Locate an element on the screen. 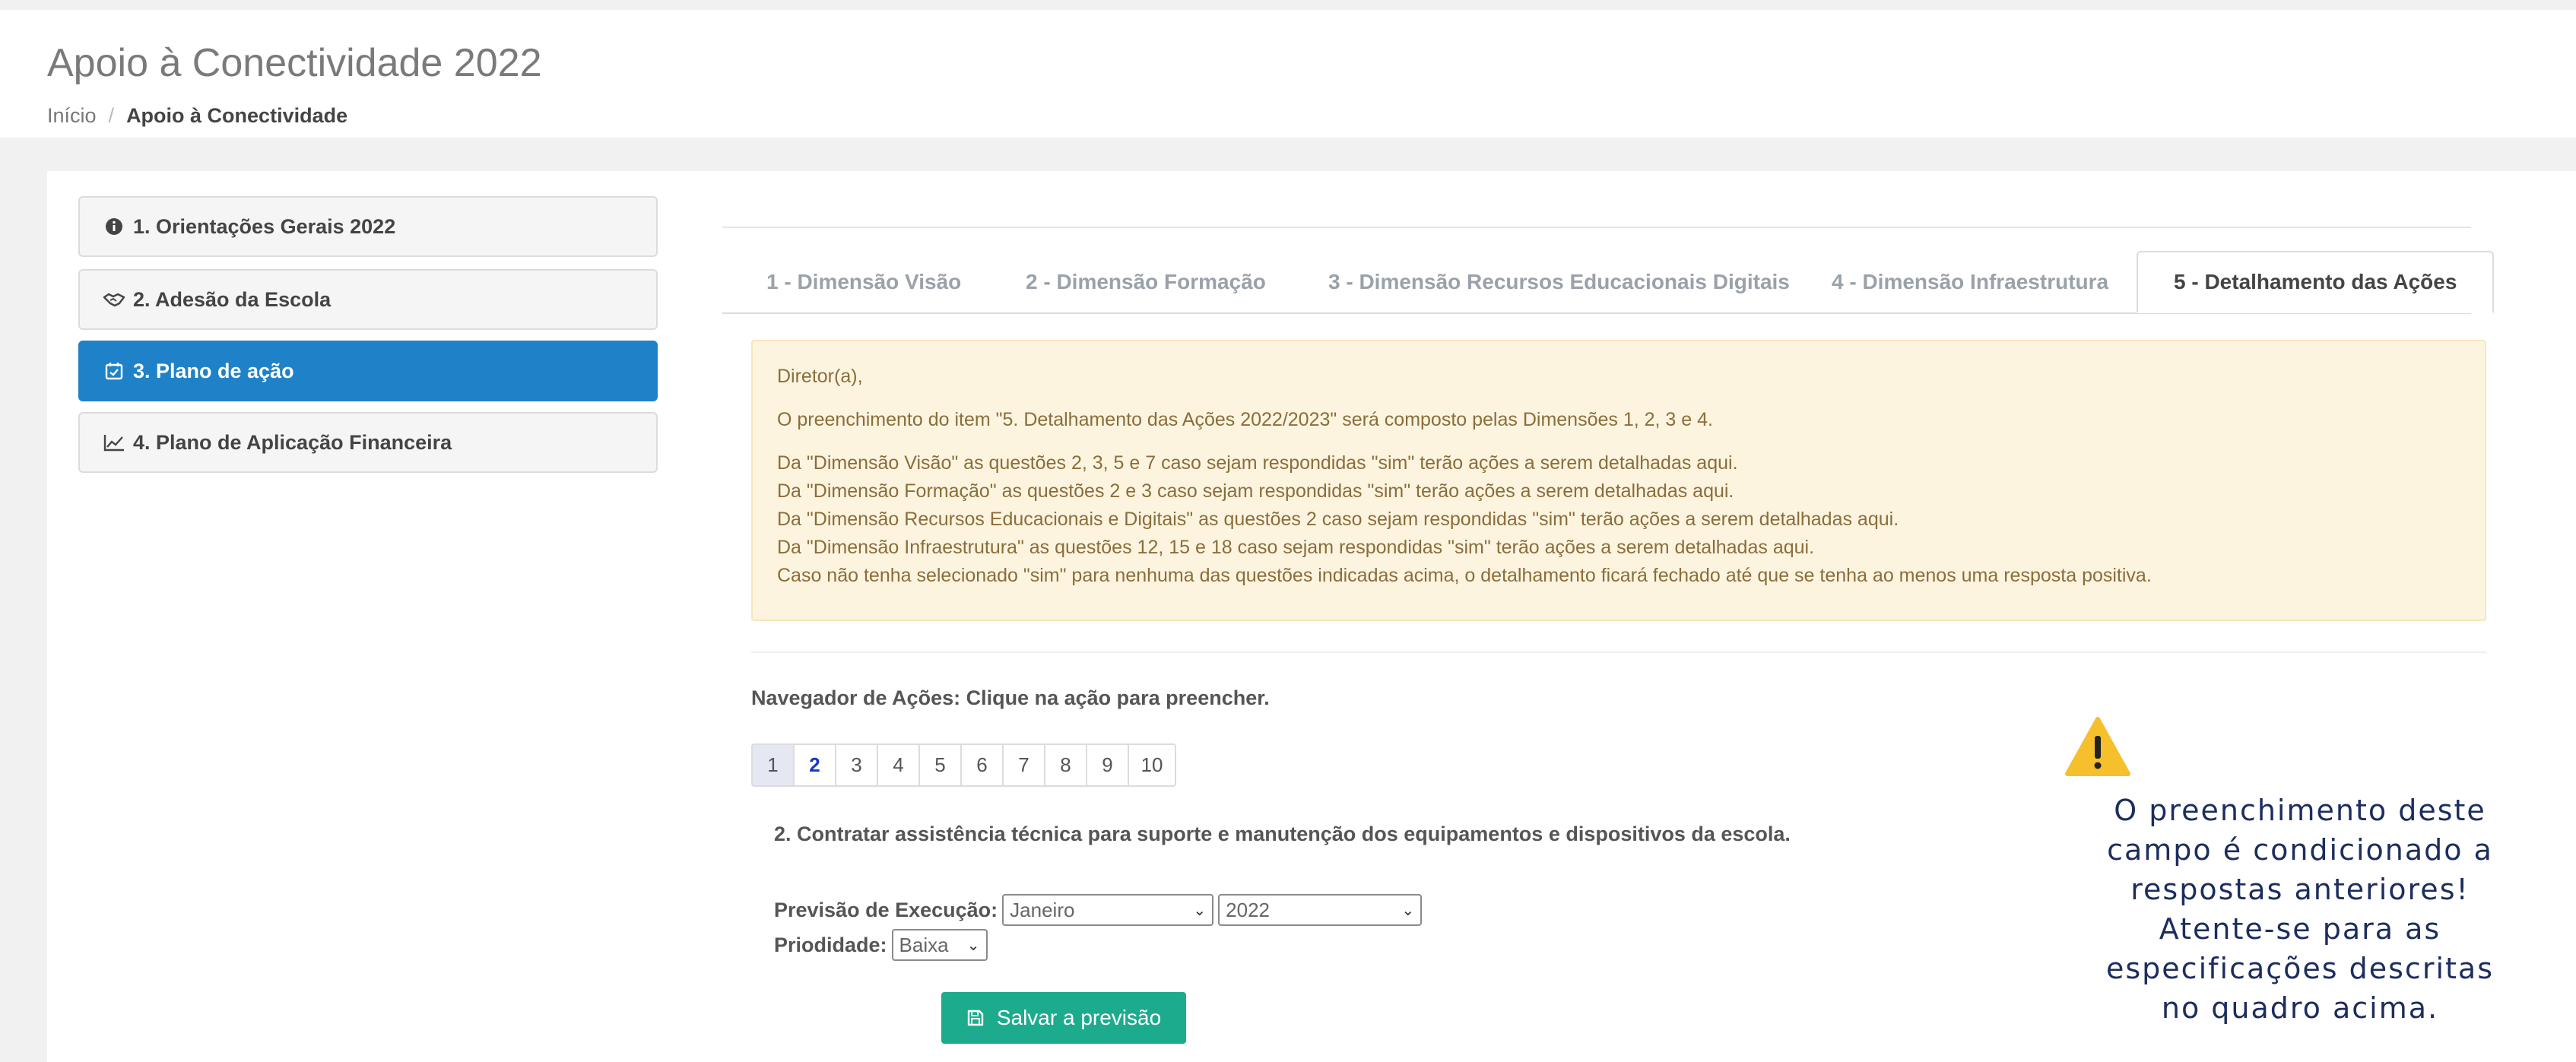 Image resolution: width=2576 pixels, height=1062 pixels. page-button-5: 5 is located at coordinates (940, 765).